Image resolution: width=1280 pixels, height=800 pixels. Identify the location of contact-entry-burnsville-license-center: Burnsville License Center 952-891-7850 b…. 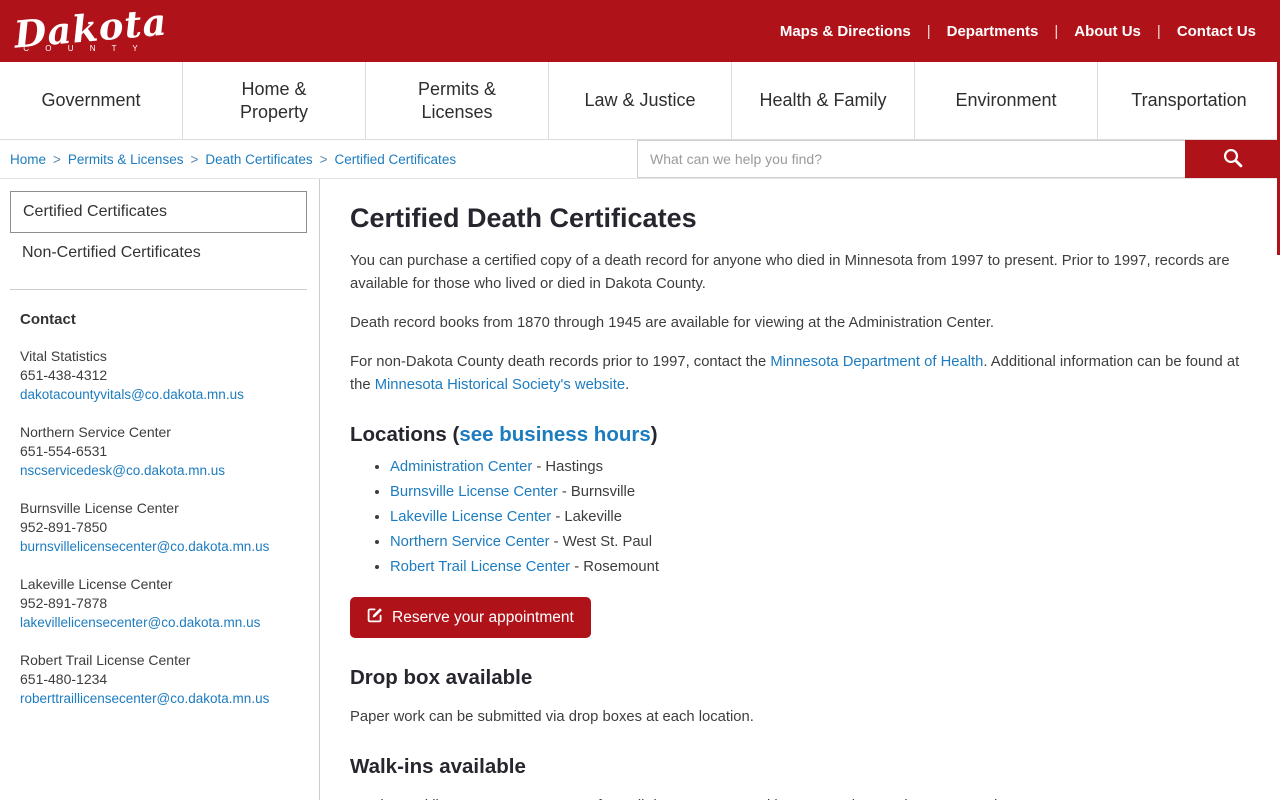
(158, 527).